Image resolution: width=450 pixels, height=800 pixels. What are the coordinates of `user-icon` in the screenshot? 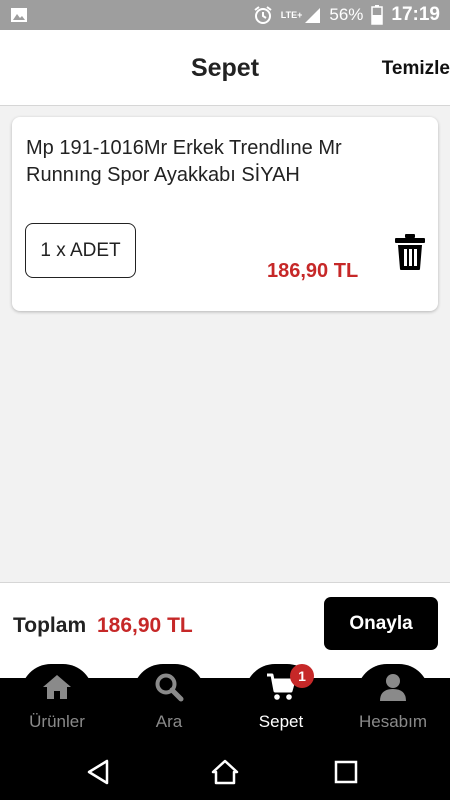 It's located at (393, 687).